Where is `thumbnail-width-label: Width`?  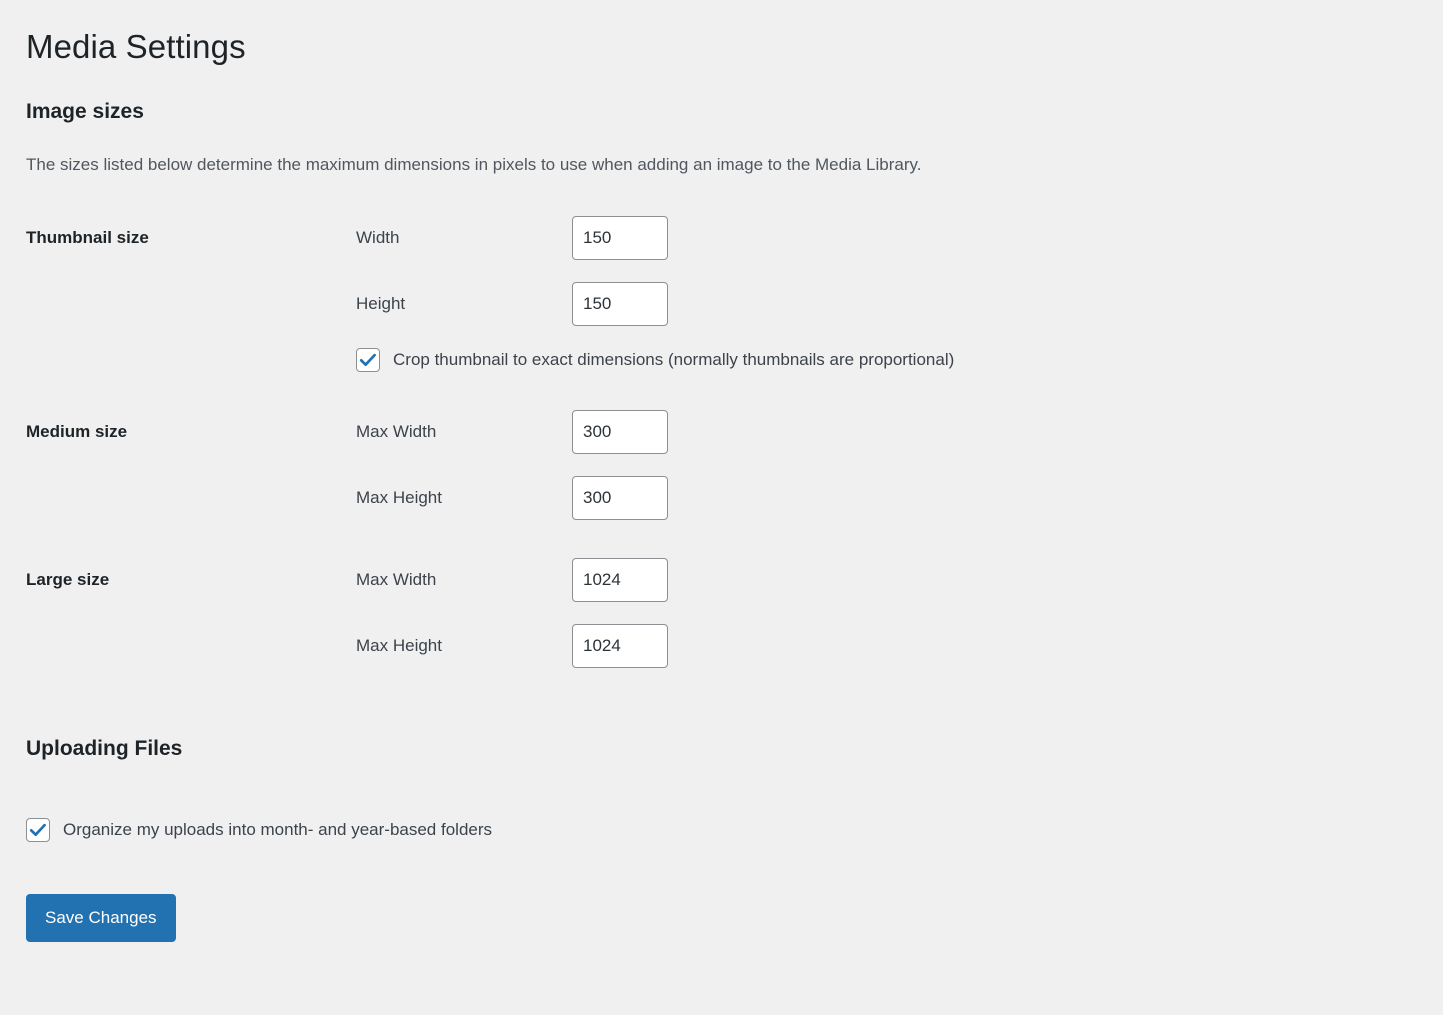 thumbnail-width-label: Width is located at coordinates (378, 237).